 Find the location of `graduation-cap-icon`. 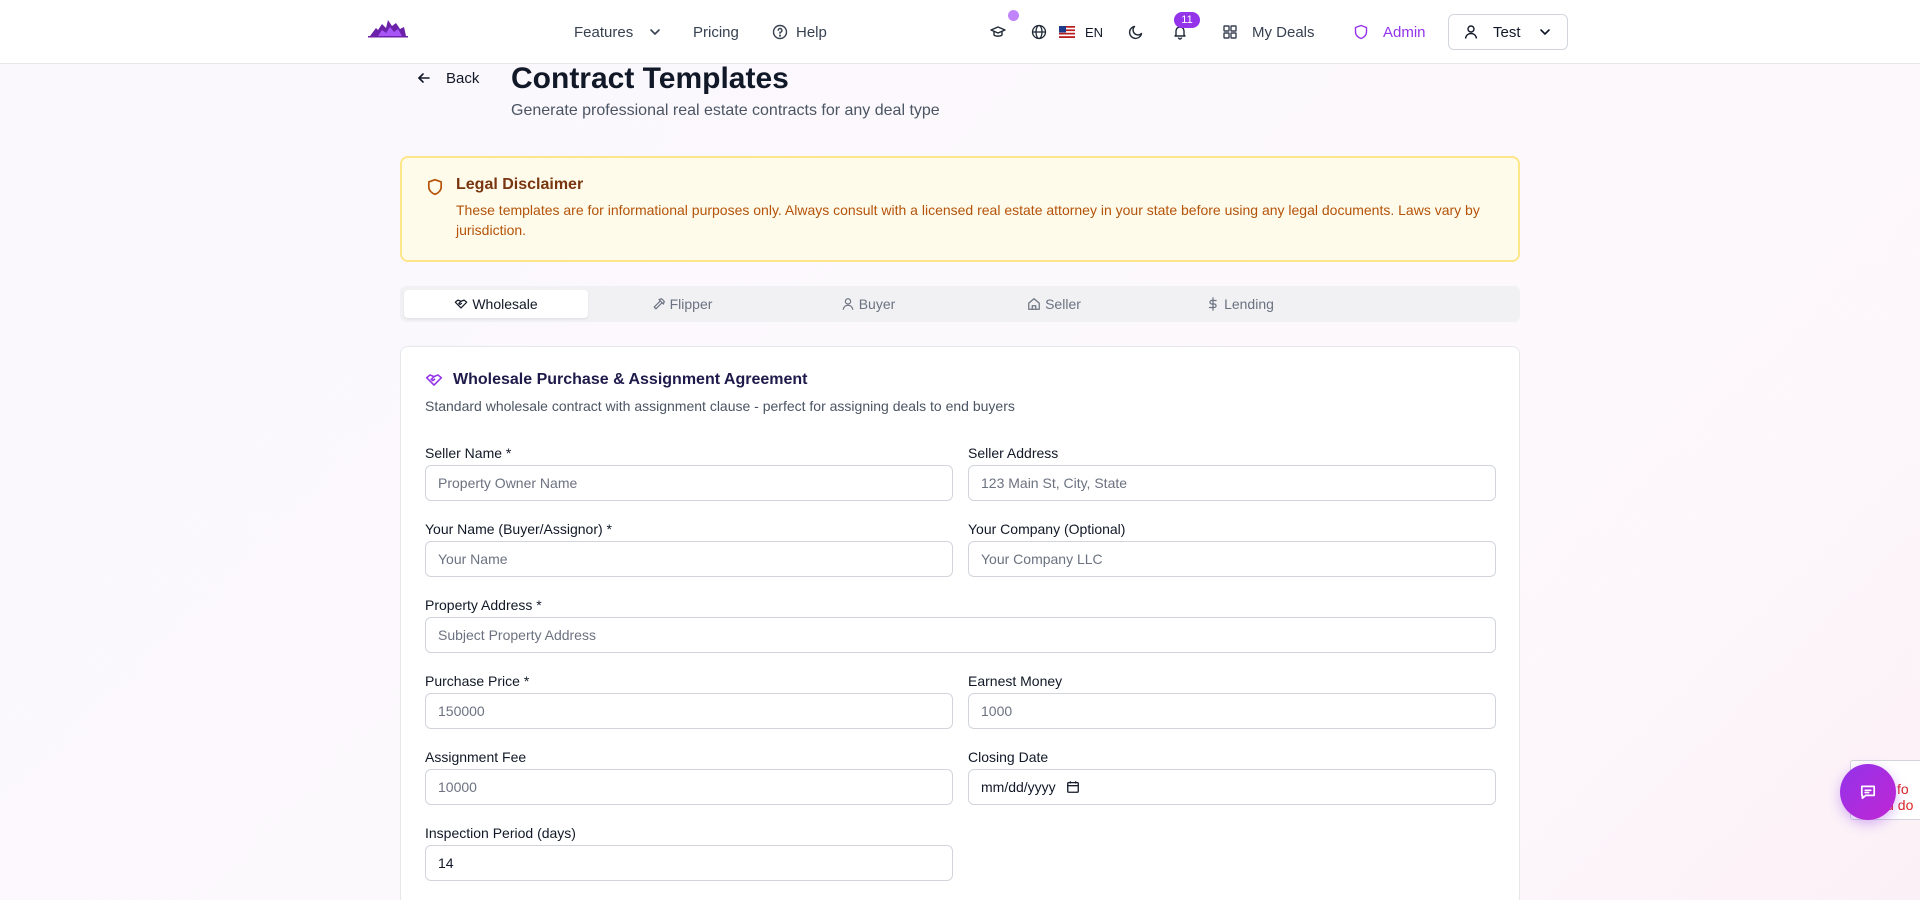

graduation-cap-icon is located at coordinates (998, 31).